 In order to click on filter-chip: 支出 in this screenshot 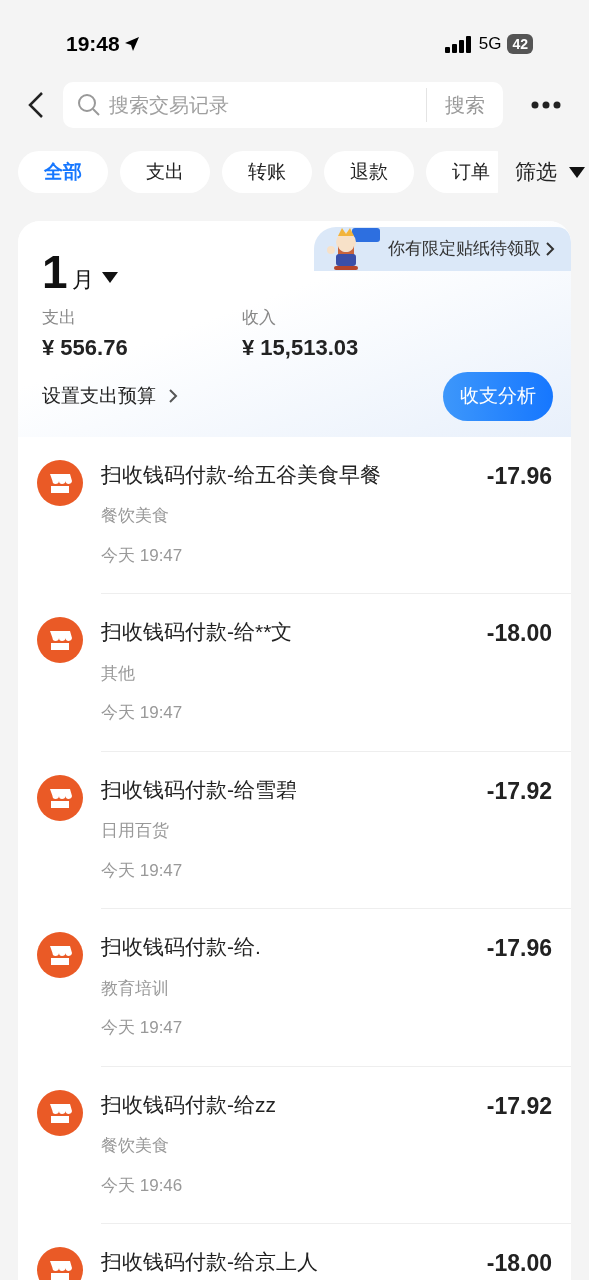, I will do `click(165, 172)`.